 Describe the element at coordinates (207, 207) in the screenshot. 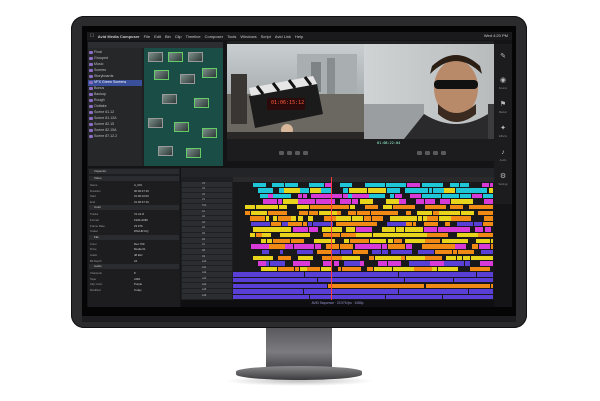

I see `track-header: TC1` at that location.